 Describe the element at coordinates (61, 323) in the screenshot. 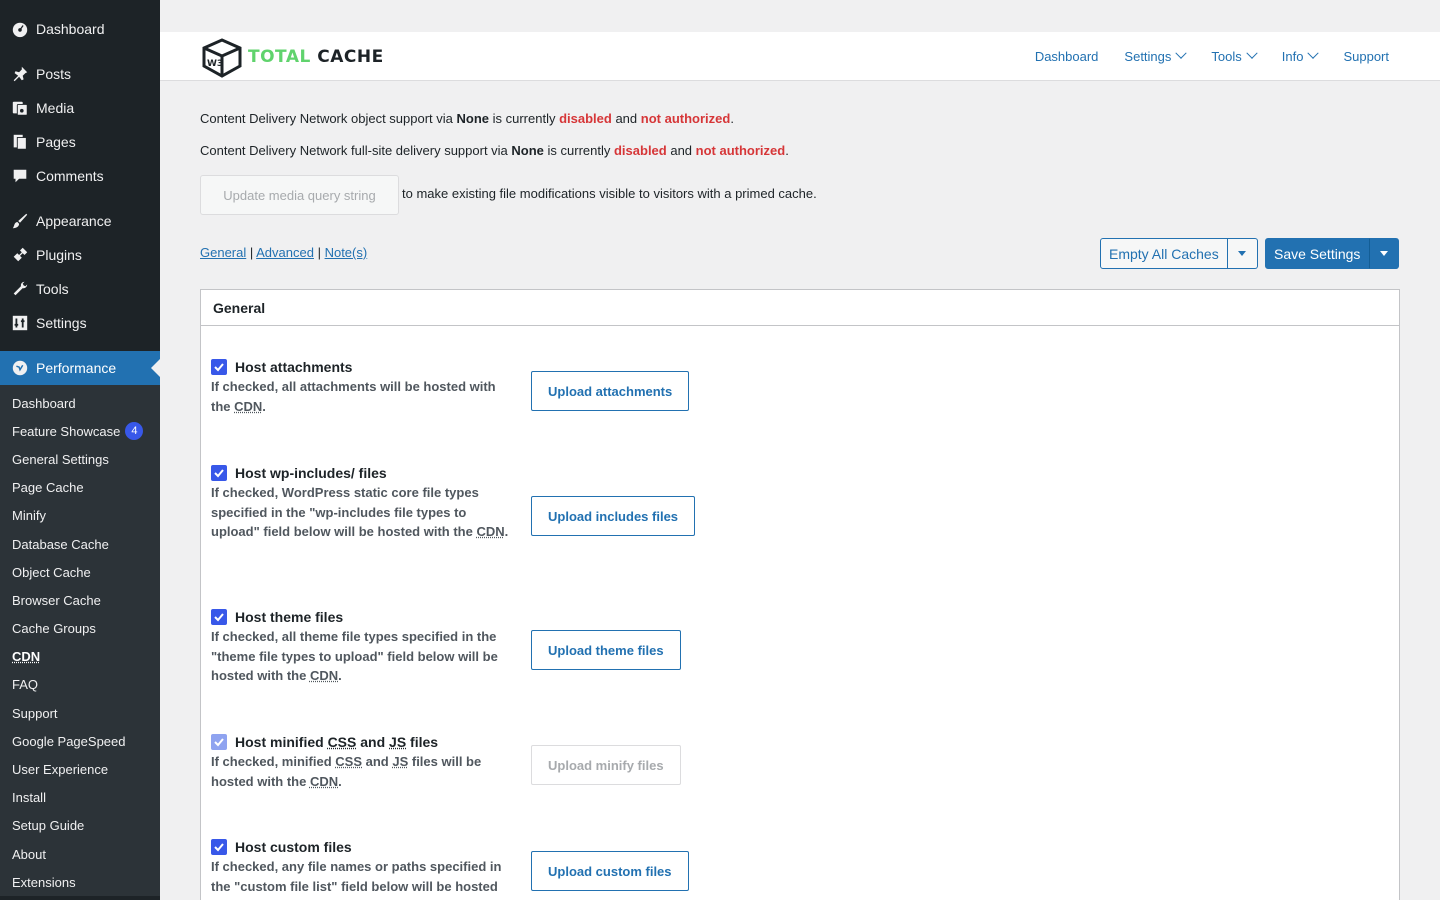

I see `sidebar-item-label: Settings` at that location.